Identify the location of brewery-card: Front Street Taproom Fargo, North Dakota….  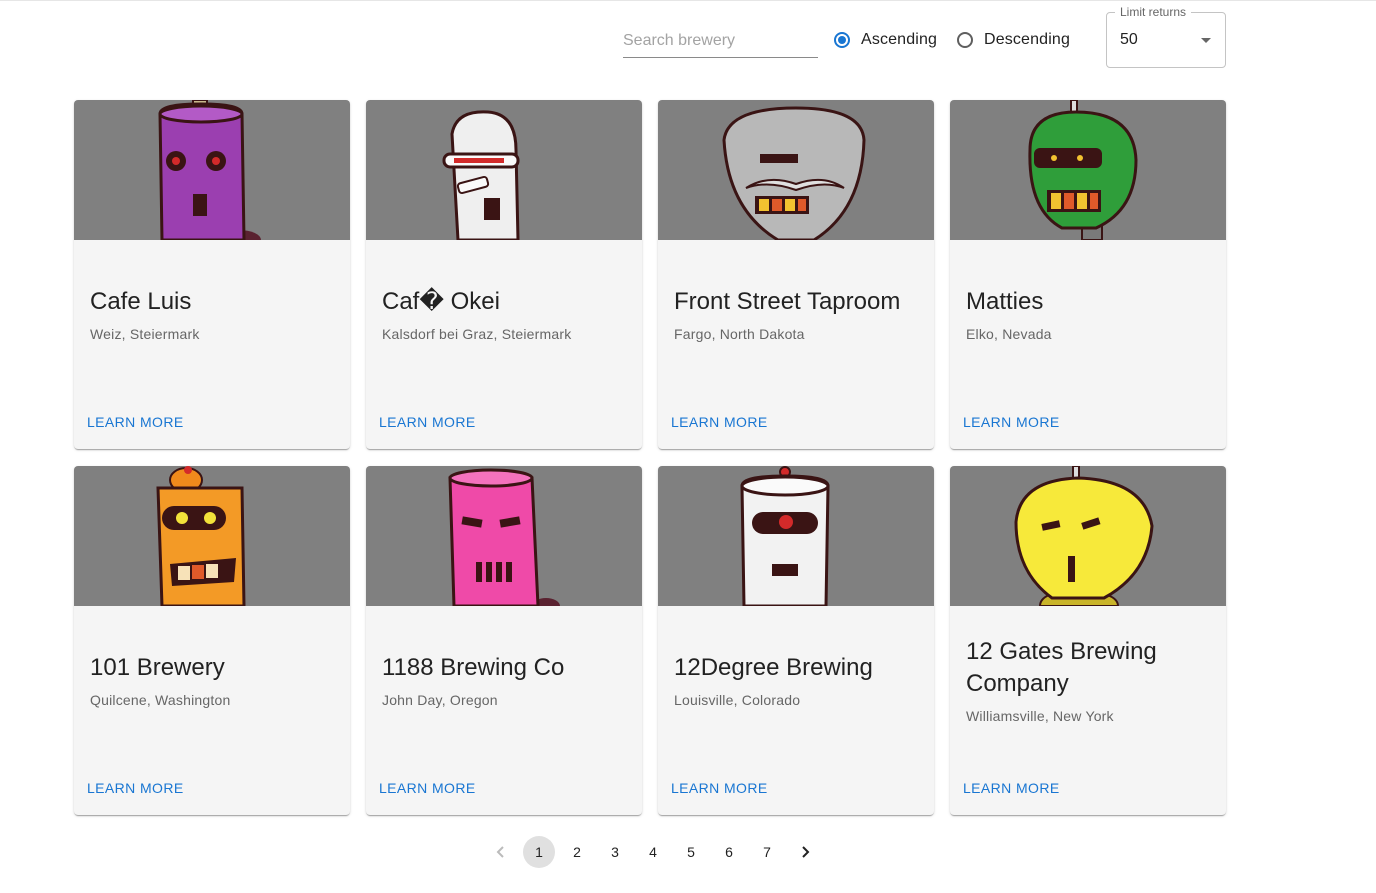
(796, 274).